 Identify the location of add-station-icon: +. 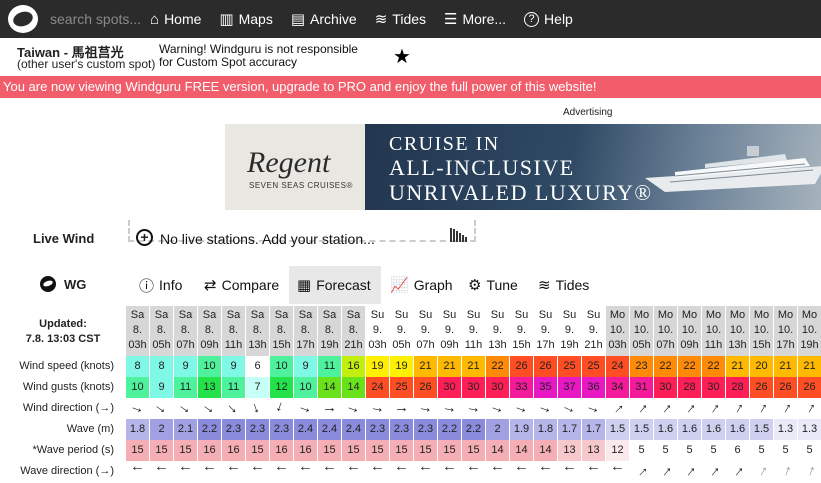
(144, 237).